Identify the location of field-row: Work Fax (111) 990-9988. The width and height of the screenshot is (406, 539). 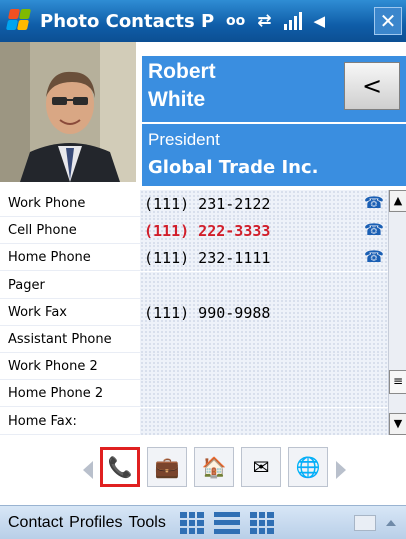
(194, 312).